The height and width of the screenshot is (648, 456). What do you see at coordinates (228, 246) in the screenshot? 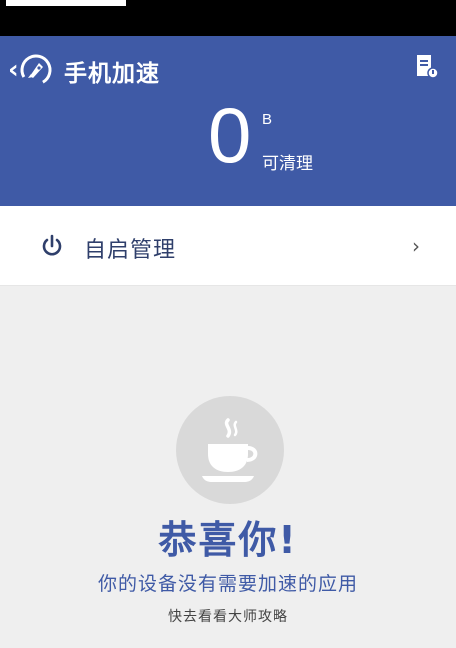
I see `autostart-management-row: 自启管理 ›` at bounding box center [228, 246].